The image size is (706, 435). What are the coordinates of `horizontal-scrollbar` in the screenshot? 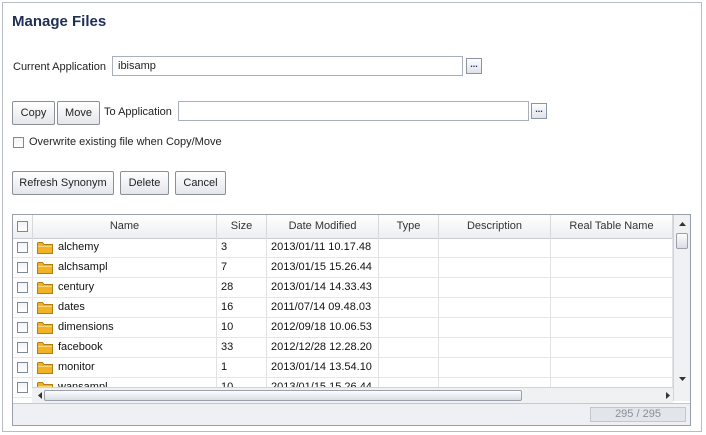 It's located at (352, 395).